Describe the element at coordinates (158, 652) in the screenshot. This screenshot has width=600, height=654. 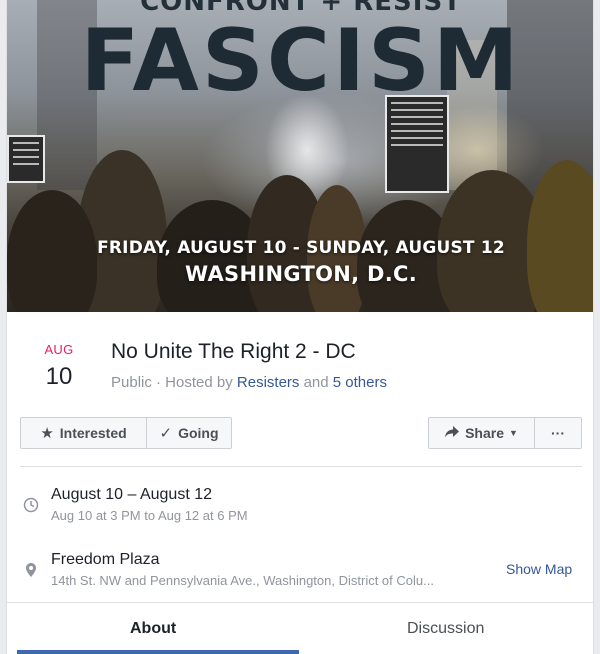
I see `active-tab-indicator` at that location.